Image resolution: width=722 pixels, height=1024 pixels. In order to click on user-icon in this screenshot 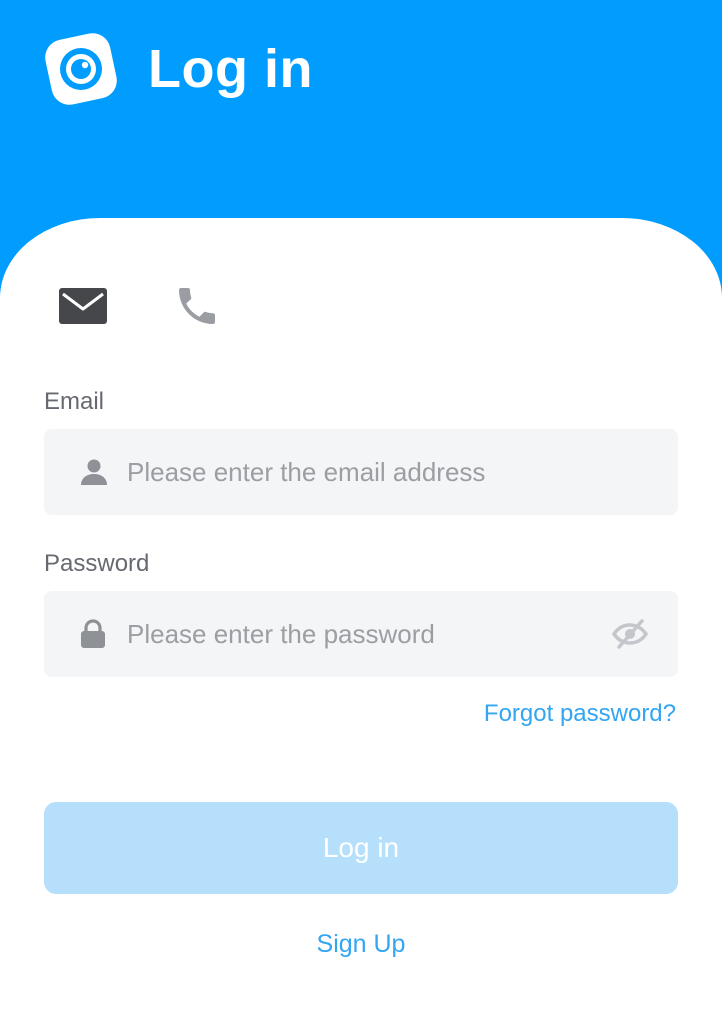, I will do `click(94, 472)`.